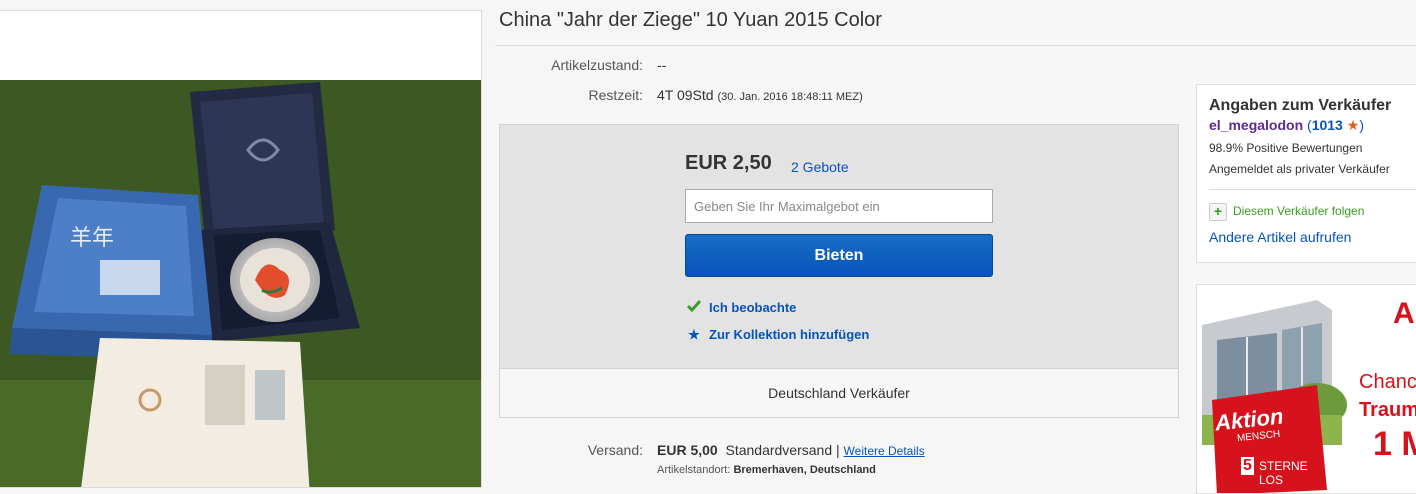 This screenshot has width=1416, height=494. Describe the element at coordinates (685, 95) in the screenshot. I see `time-left-value: 4T 09Std` at that location.